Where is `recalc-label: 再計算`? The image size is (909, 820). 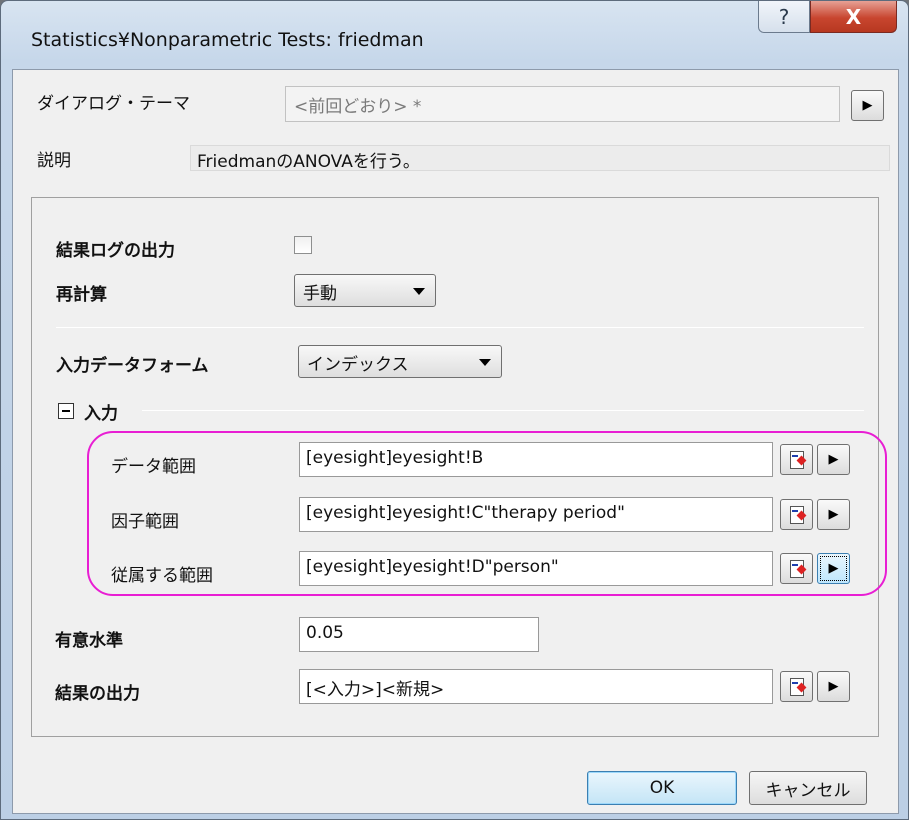 recalc-label: 再計算 is located at coordinates (81, 295).